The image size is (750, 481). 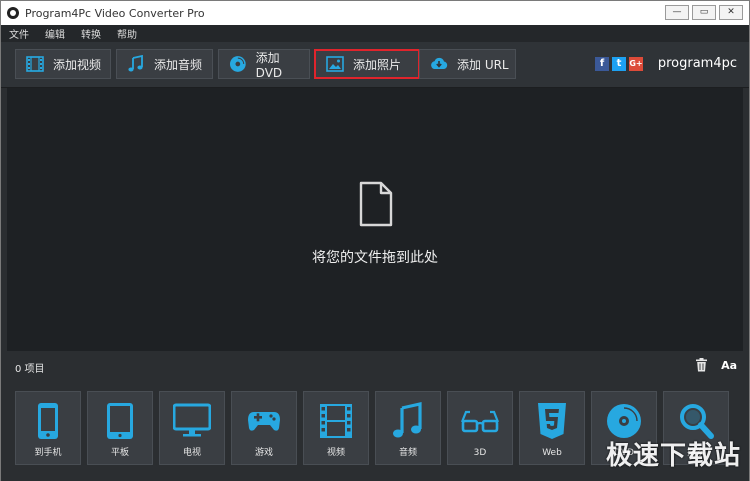 What do you see at coordinates (91, 33) in the screenshot?
I see `menu-convert: 转换` at bounding box center [91, 33].